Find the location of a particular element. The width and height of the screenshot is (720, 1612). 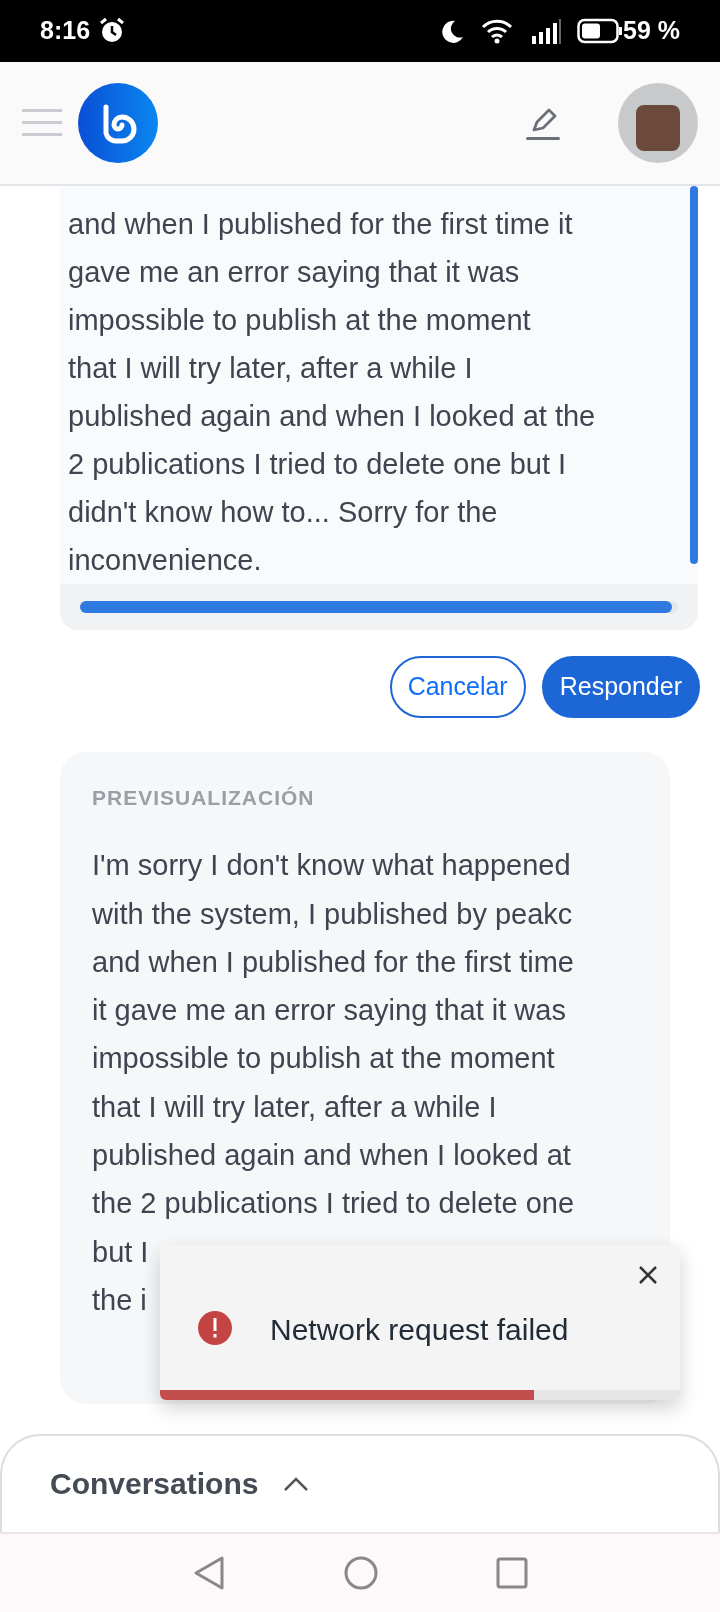

battery-icon is located at coordinates (600, 30).